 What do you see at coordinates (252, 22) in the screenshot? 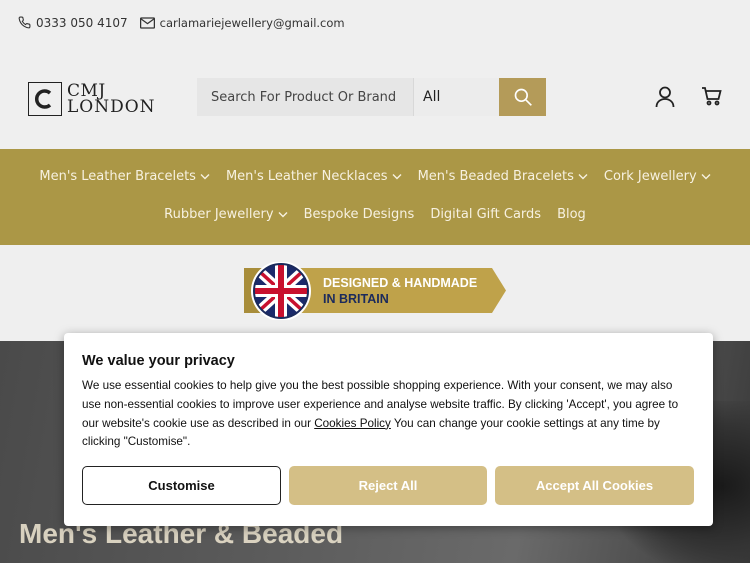
I see `email-address: carlamariejewellery@gmail.com` at bounding box center [252, 22].